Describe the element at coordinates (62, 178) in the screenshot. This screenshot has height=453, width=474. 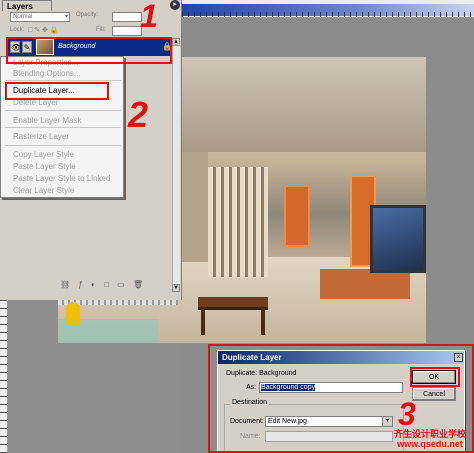
I see `menu-item-paste-layer-style-linked: Paste Layer Style to Linked` at that location.